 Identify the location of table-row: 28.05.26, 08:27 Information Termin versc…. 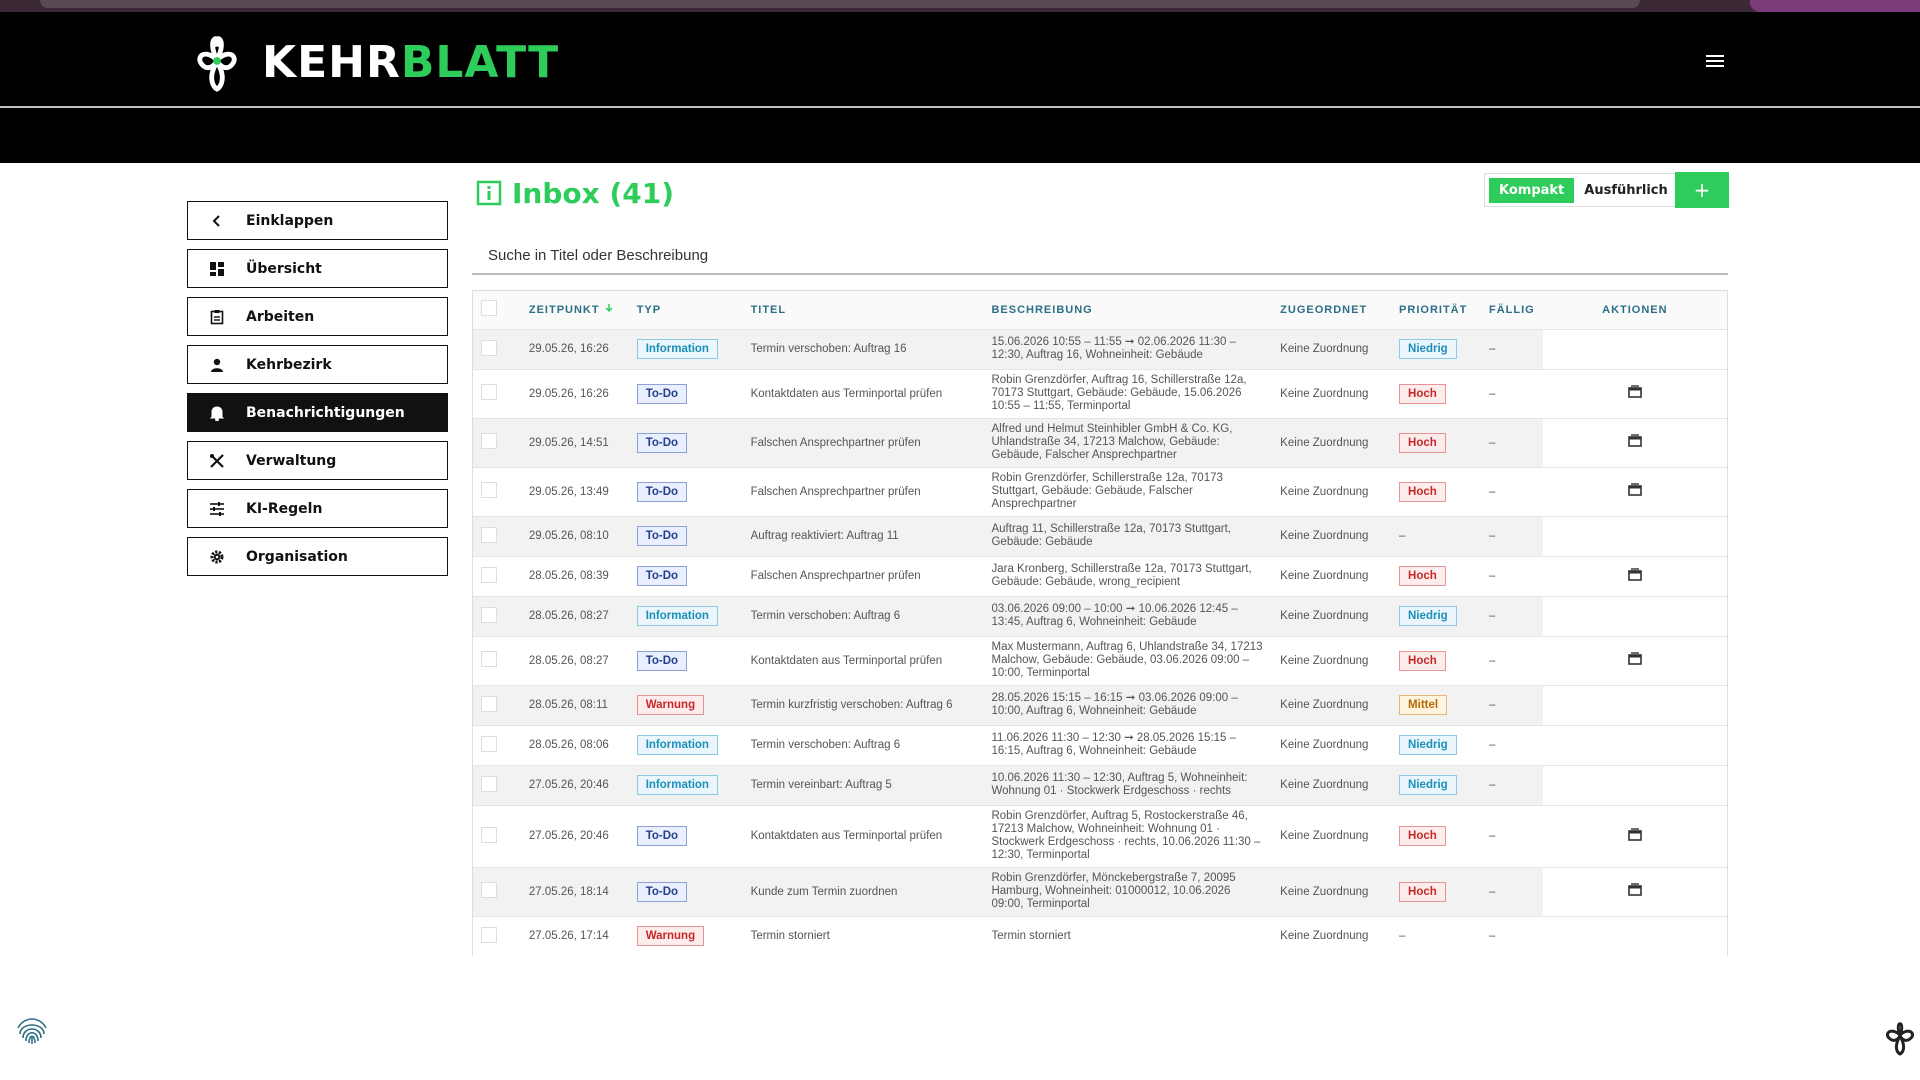
(1100, 616).